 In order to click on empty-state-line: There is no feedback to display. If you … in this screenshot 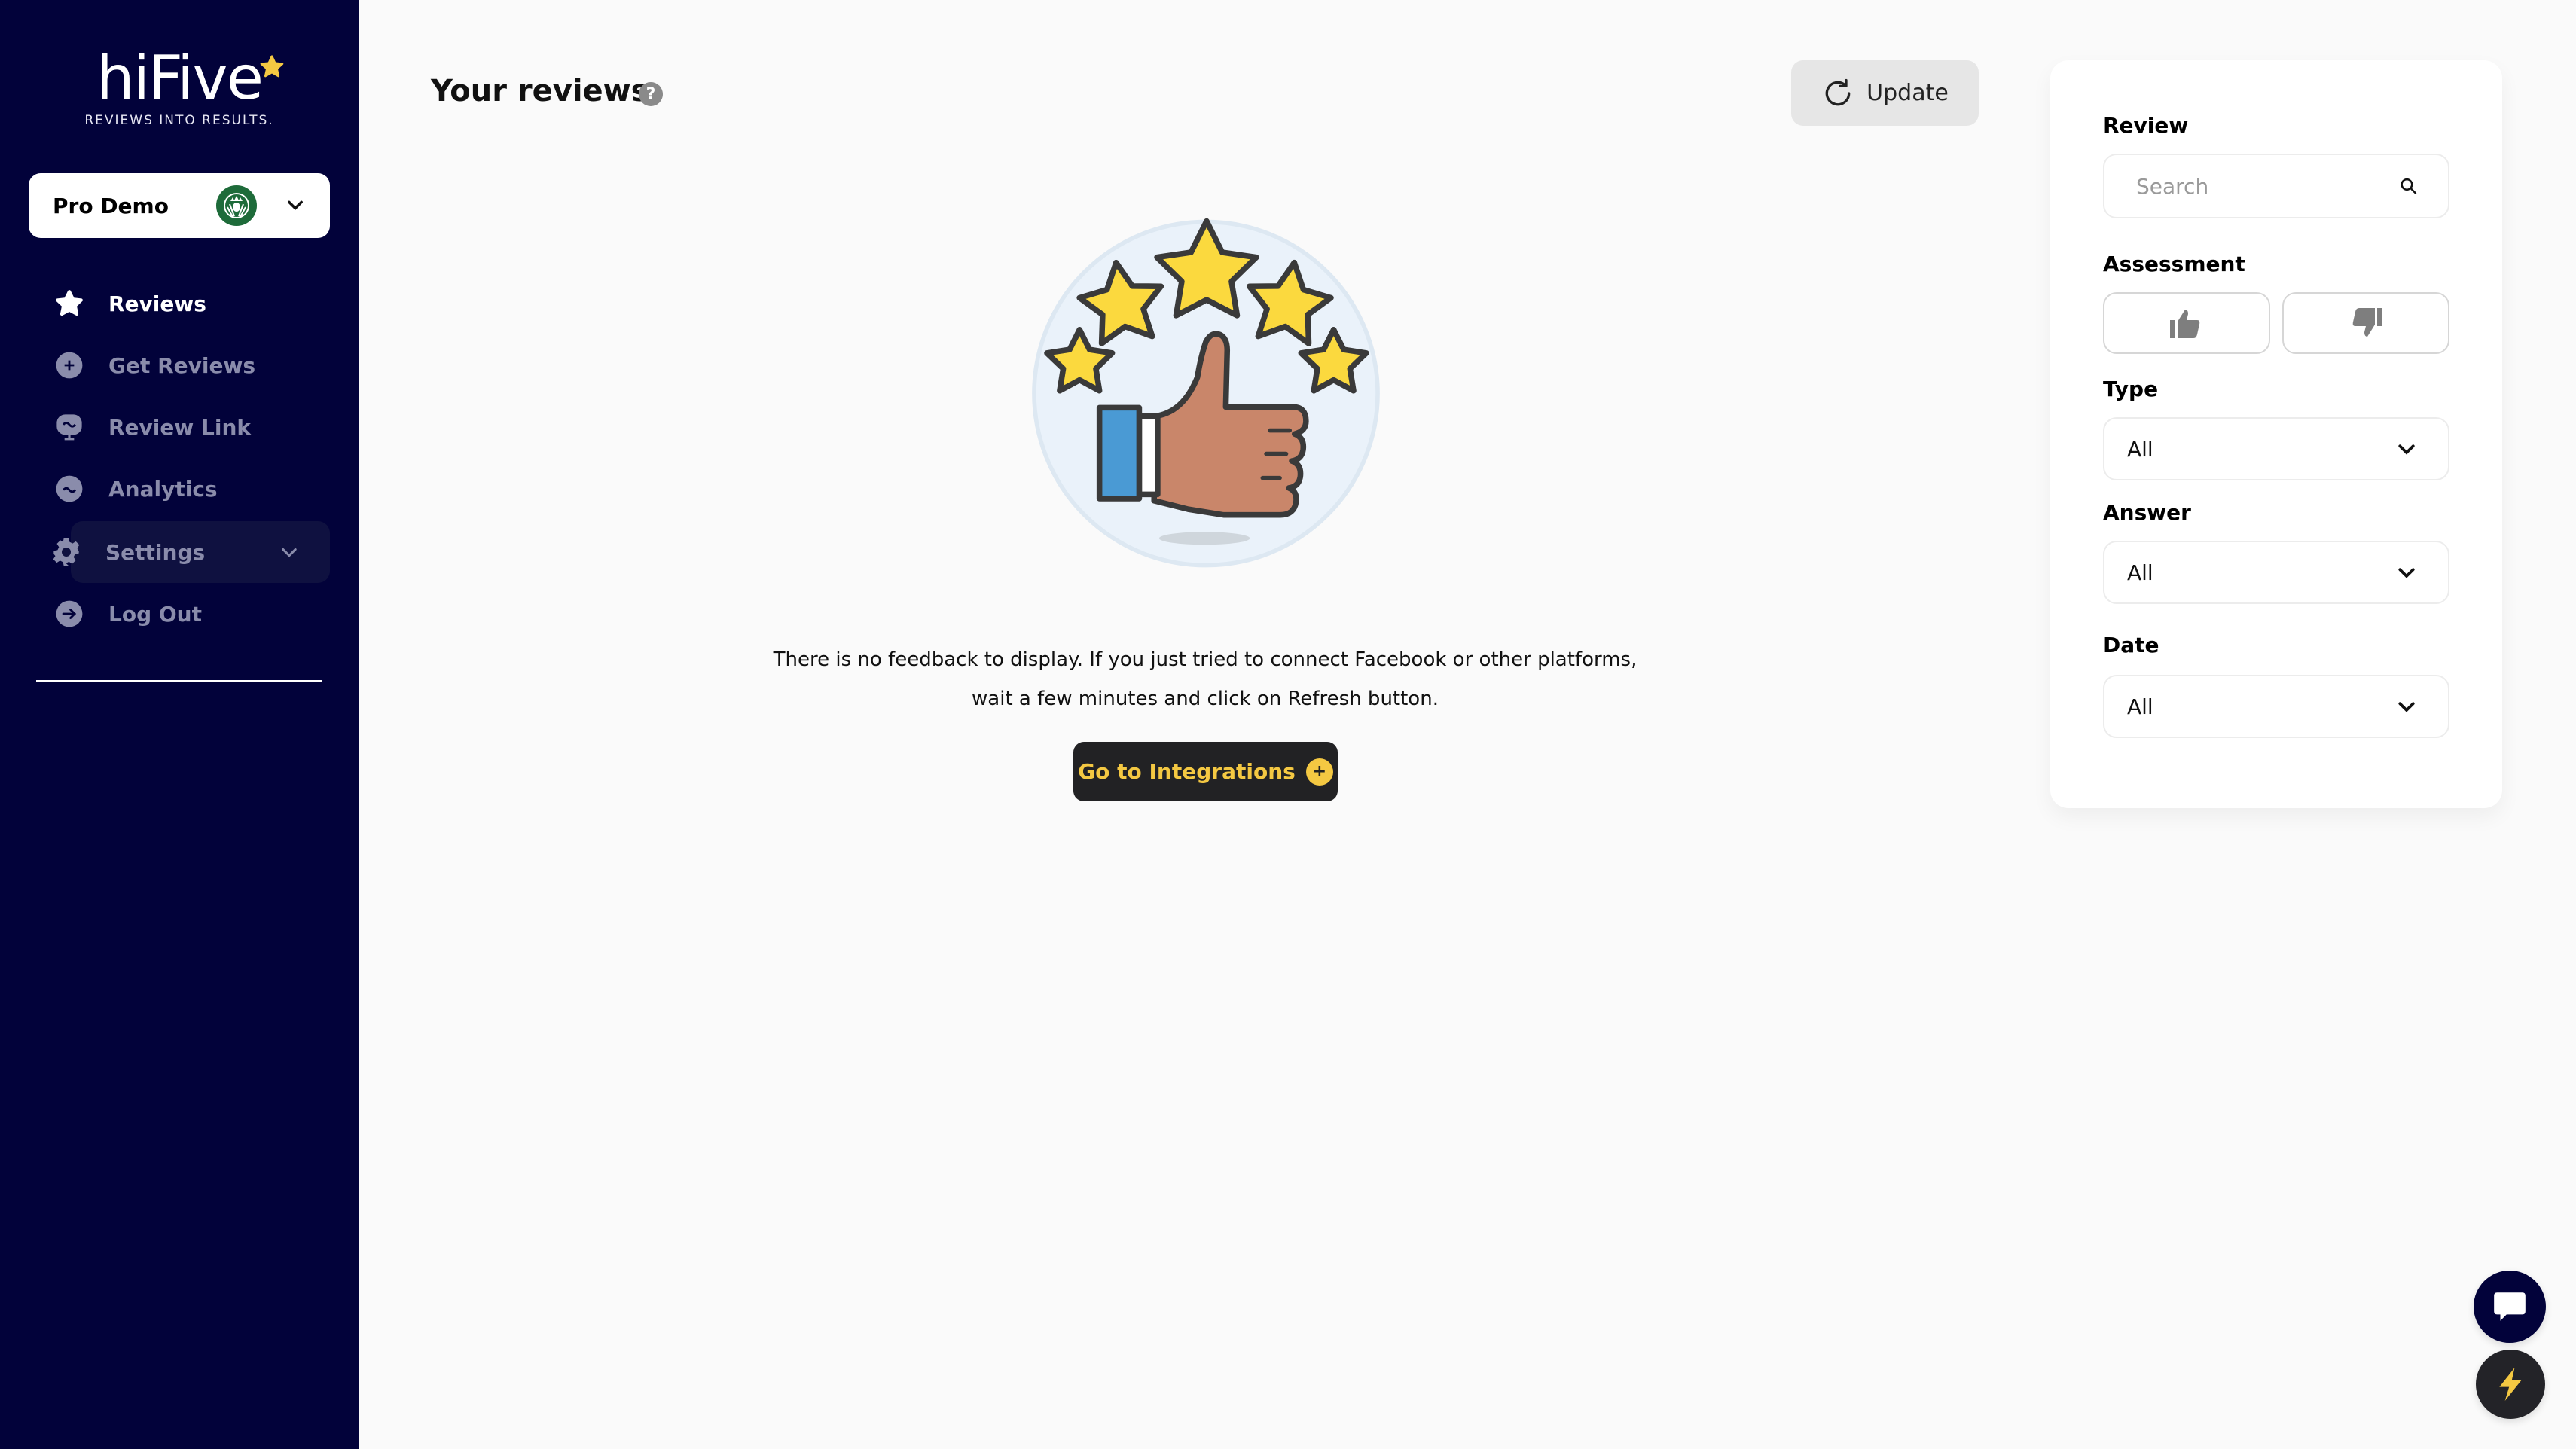, I will do `click(1205, 659)`.